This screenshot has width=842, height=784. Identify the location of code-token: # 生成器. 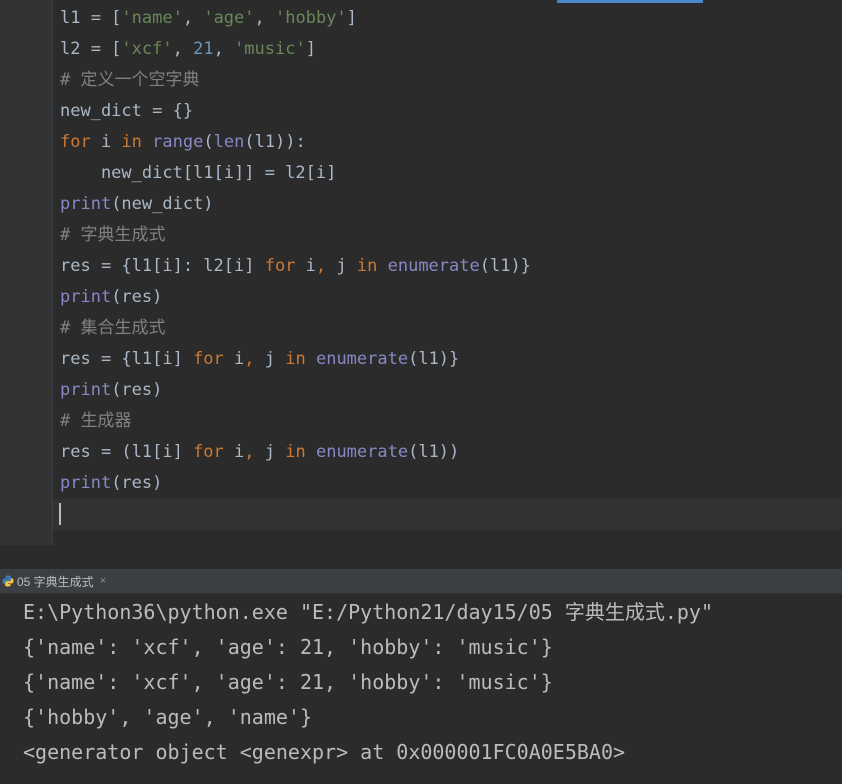
(96, 421).